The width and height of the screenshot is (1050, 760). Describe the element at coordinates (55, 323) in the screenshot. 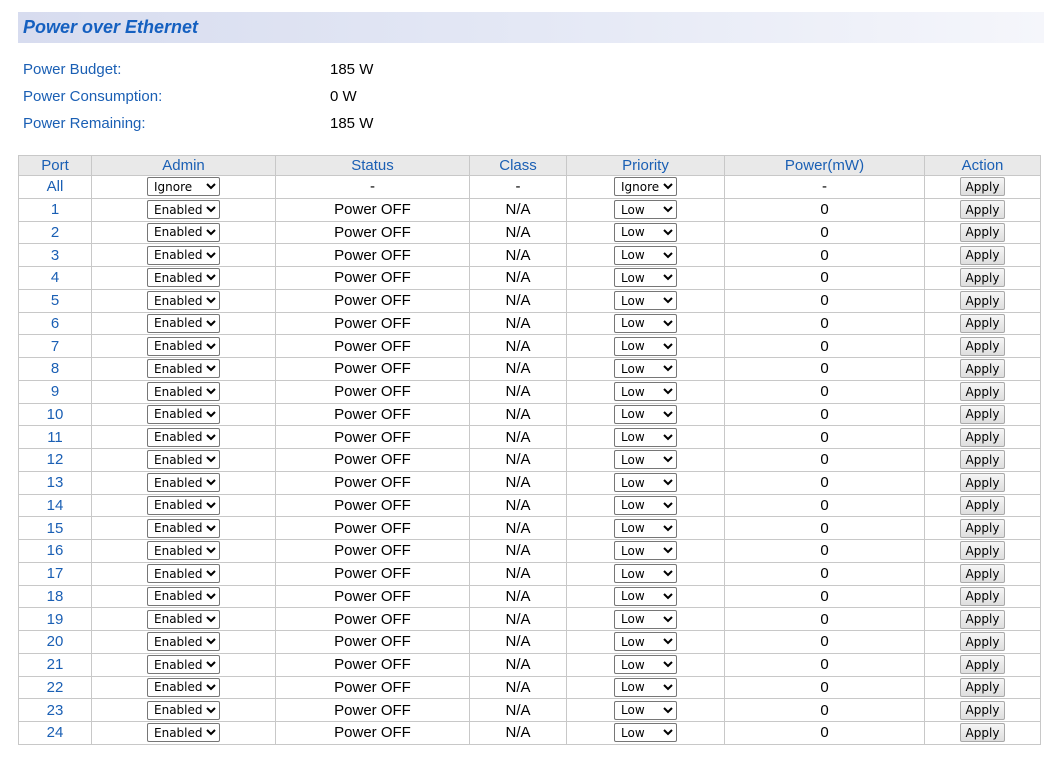

I see `port-cell: 6` at that location.